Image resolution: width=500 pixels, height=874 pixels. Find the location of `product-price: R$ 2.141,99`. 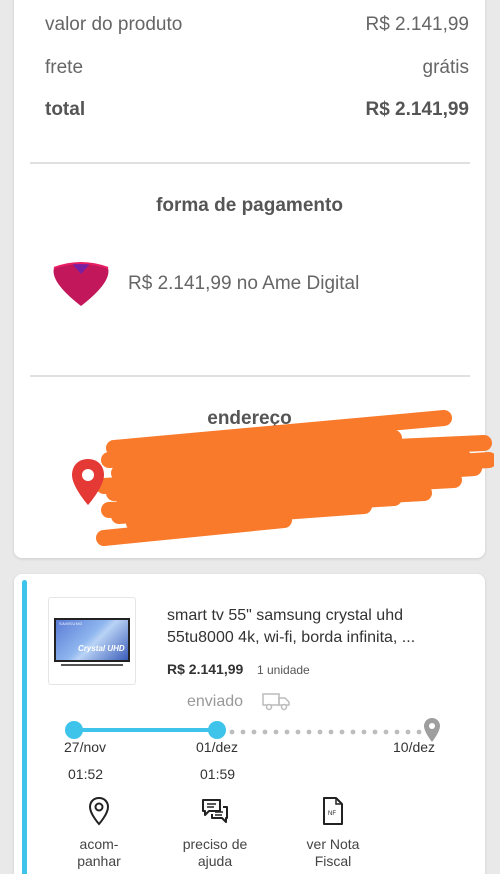

product-price: R$ 2.141,99 is located at coordinates (205, 669).